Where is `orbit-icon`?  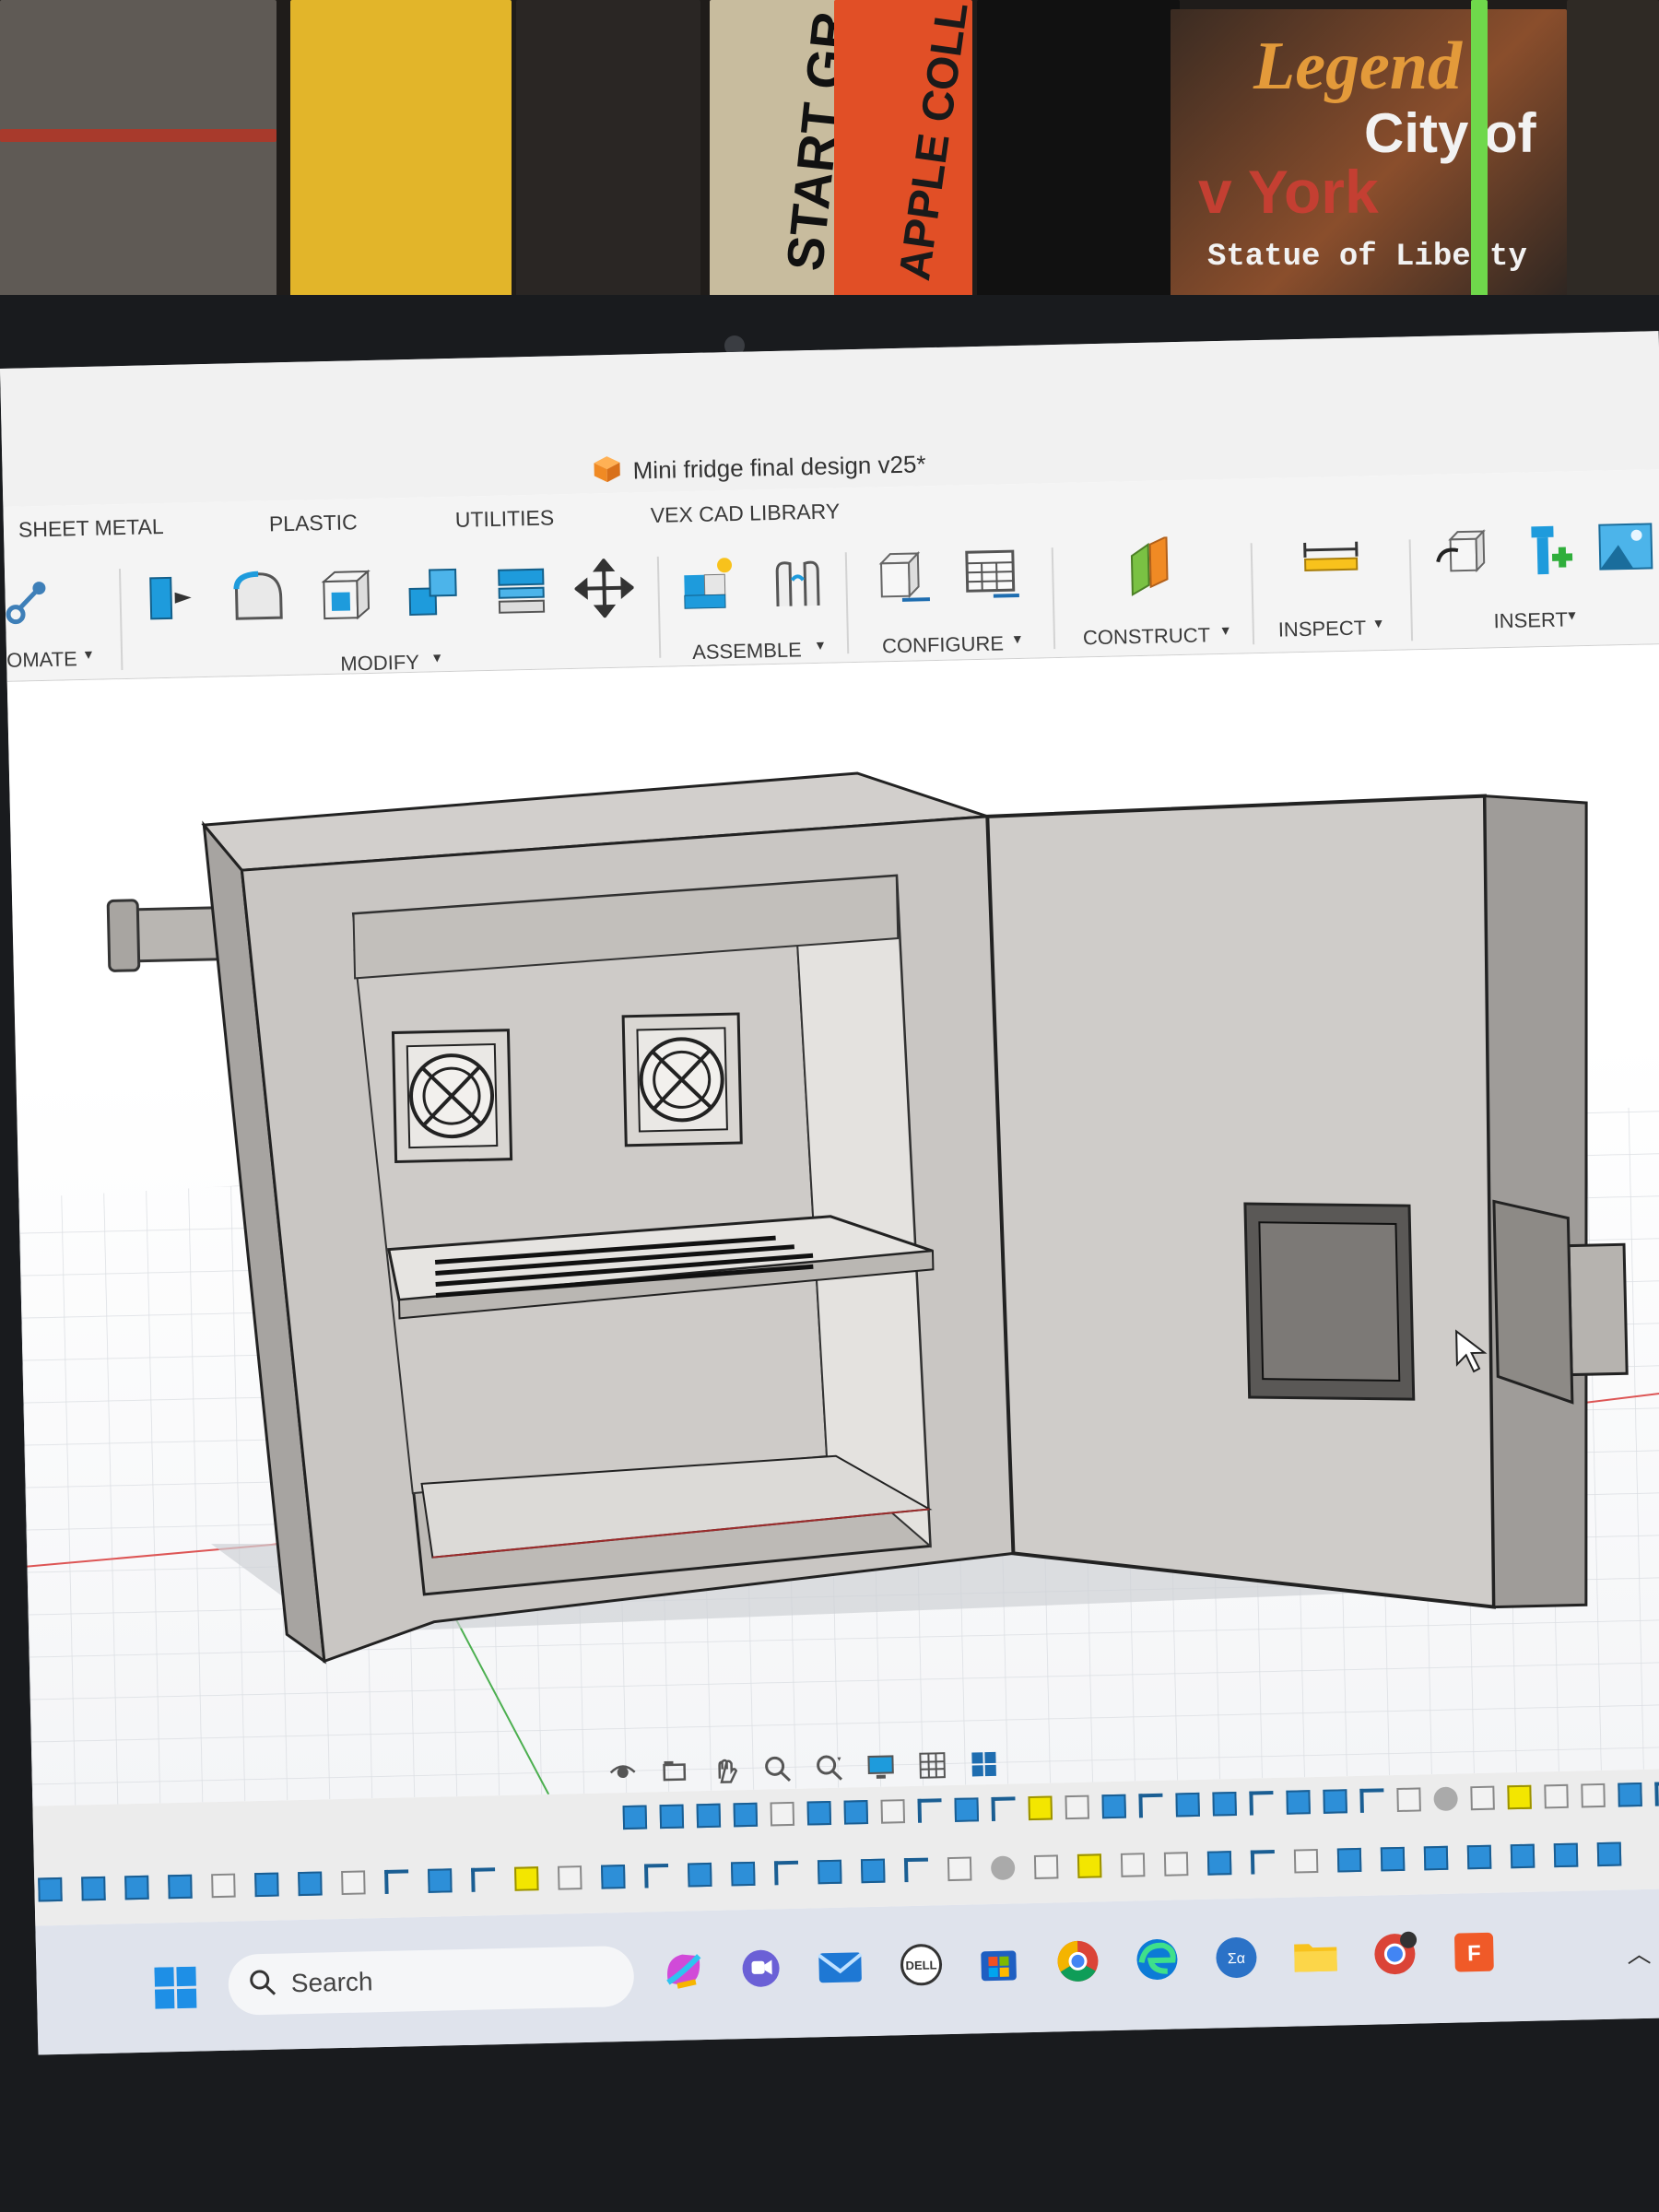 orbit-icon is located at coordinates (622, 1773).